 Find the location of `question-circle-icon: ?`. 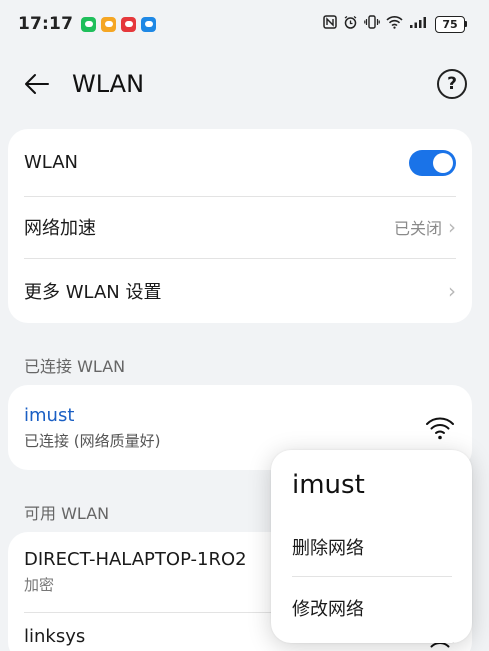

question-circle-icon: ? is located at coordinates (452, 84).